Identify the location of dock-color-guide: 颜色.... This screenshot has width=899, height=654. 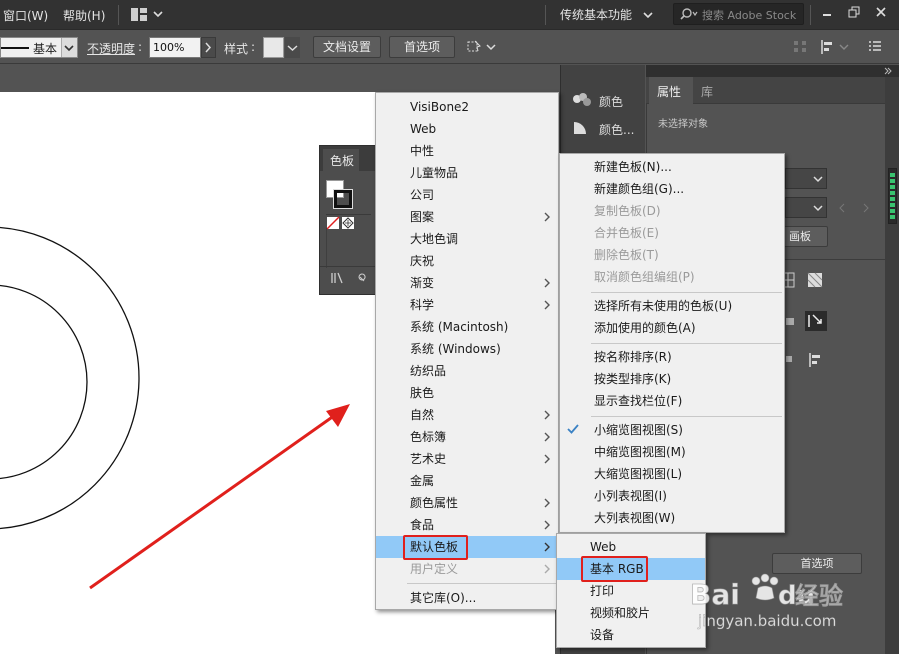
(616, 129).